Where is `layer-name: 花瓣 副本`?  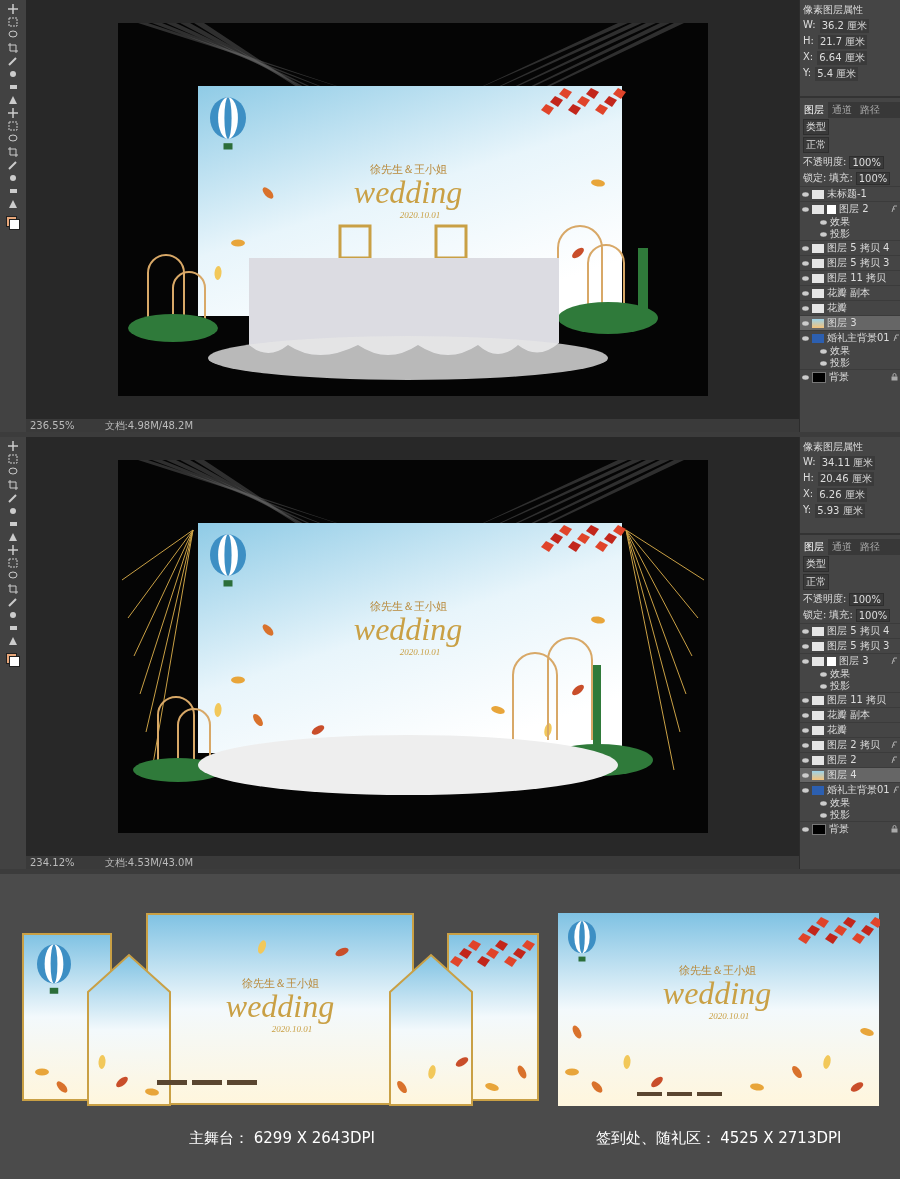 layer-name: 花瓣 副本 is located at coordinates (849, 293).